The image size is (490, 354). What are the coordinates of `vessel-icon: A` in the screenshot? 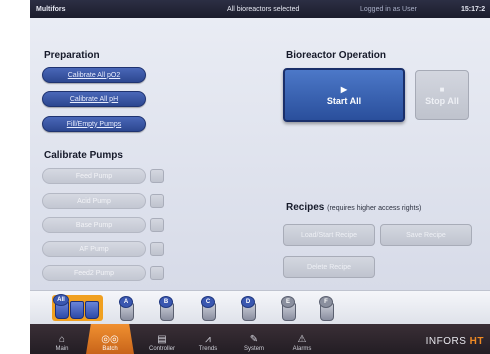 It's located at (126, 308).